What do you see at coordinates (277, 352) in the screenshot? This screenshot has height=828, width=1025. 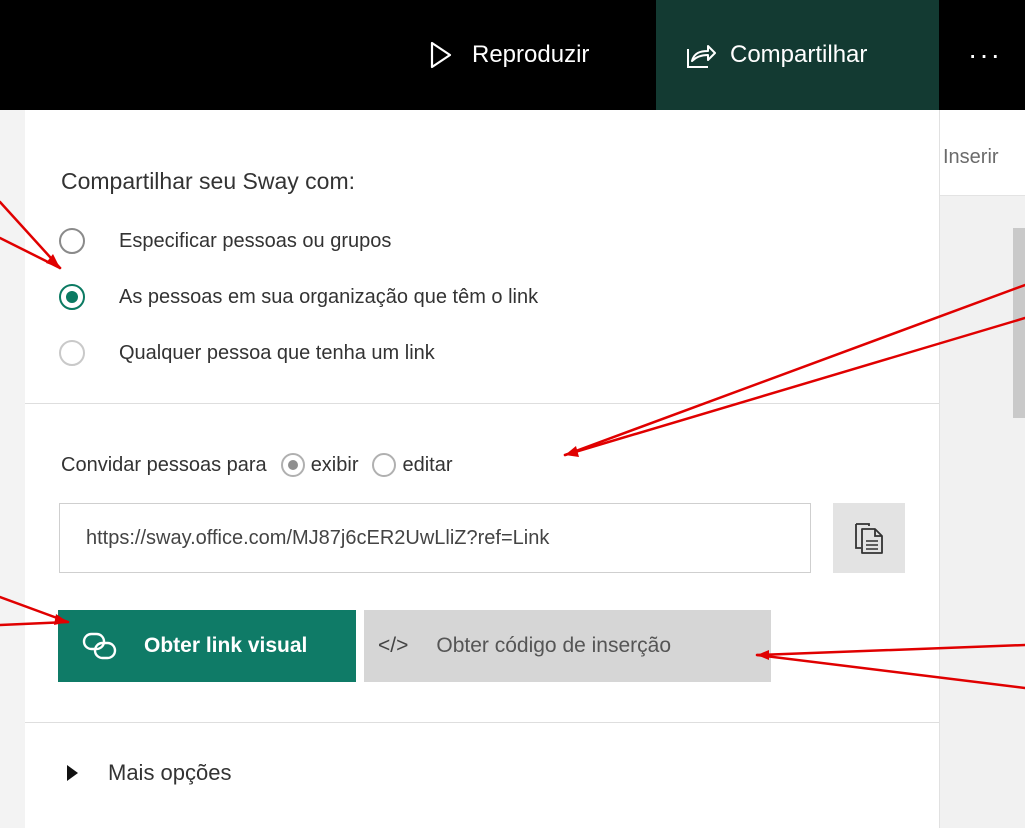 I see `audience-option-label: Qualquer pessoa que tenha um link` at bounding box center [277, 352].